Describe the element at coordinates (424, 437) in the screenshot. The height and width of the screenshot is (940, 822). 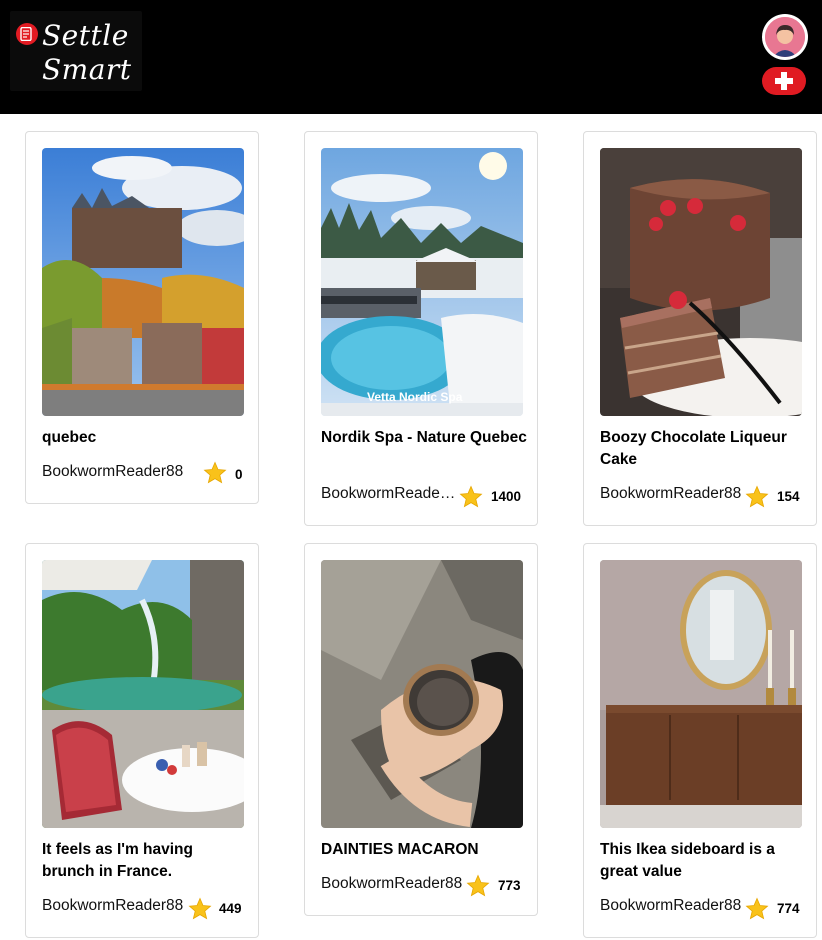
I see `post-title: Nordik Spa - Nature Quebec` at that location.